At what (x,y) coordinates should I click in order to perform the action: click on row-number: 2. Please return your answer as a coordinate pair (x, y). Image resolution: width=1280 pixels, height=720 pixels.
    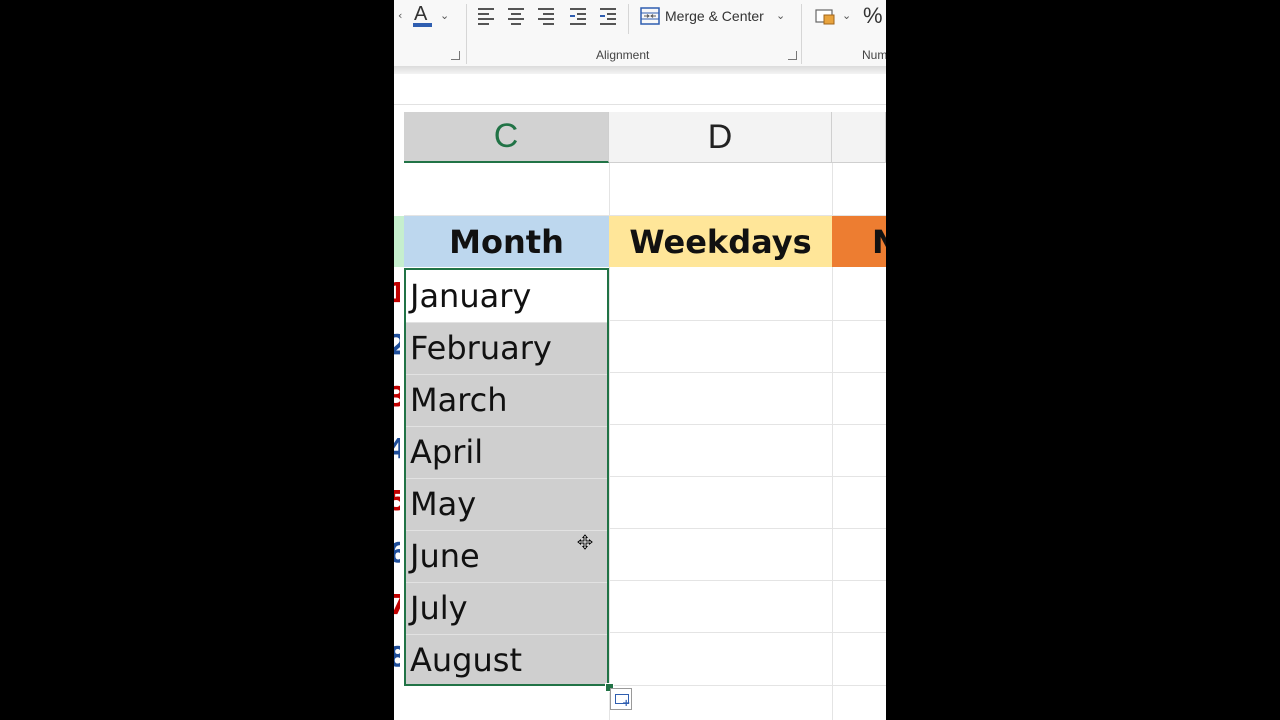
    Looking at the image, I should click on (397, 348).